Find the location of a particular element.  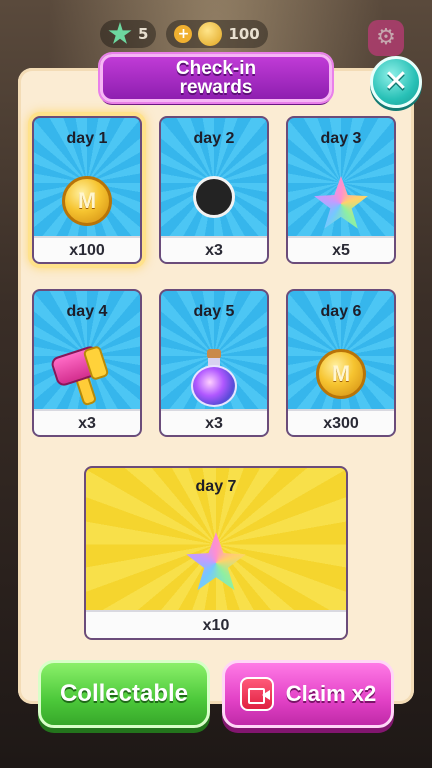

day-label: day 7 is located at coordinates (216, 486).